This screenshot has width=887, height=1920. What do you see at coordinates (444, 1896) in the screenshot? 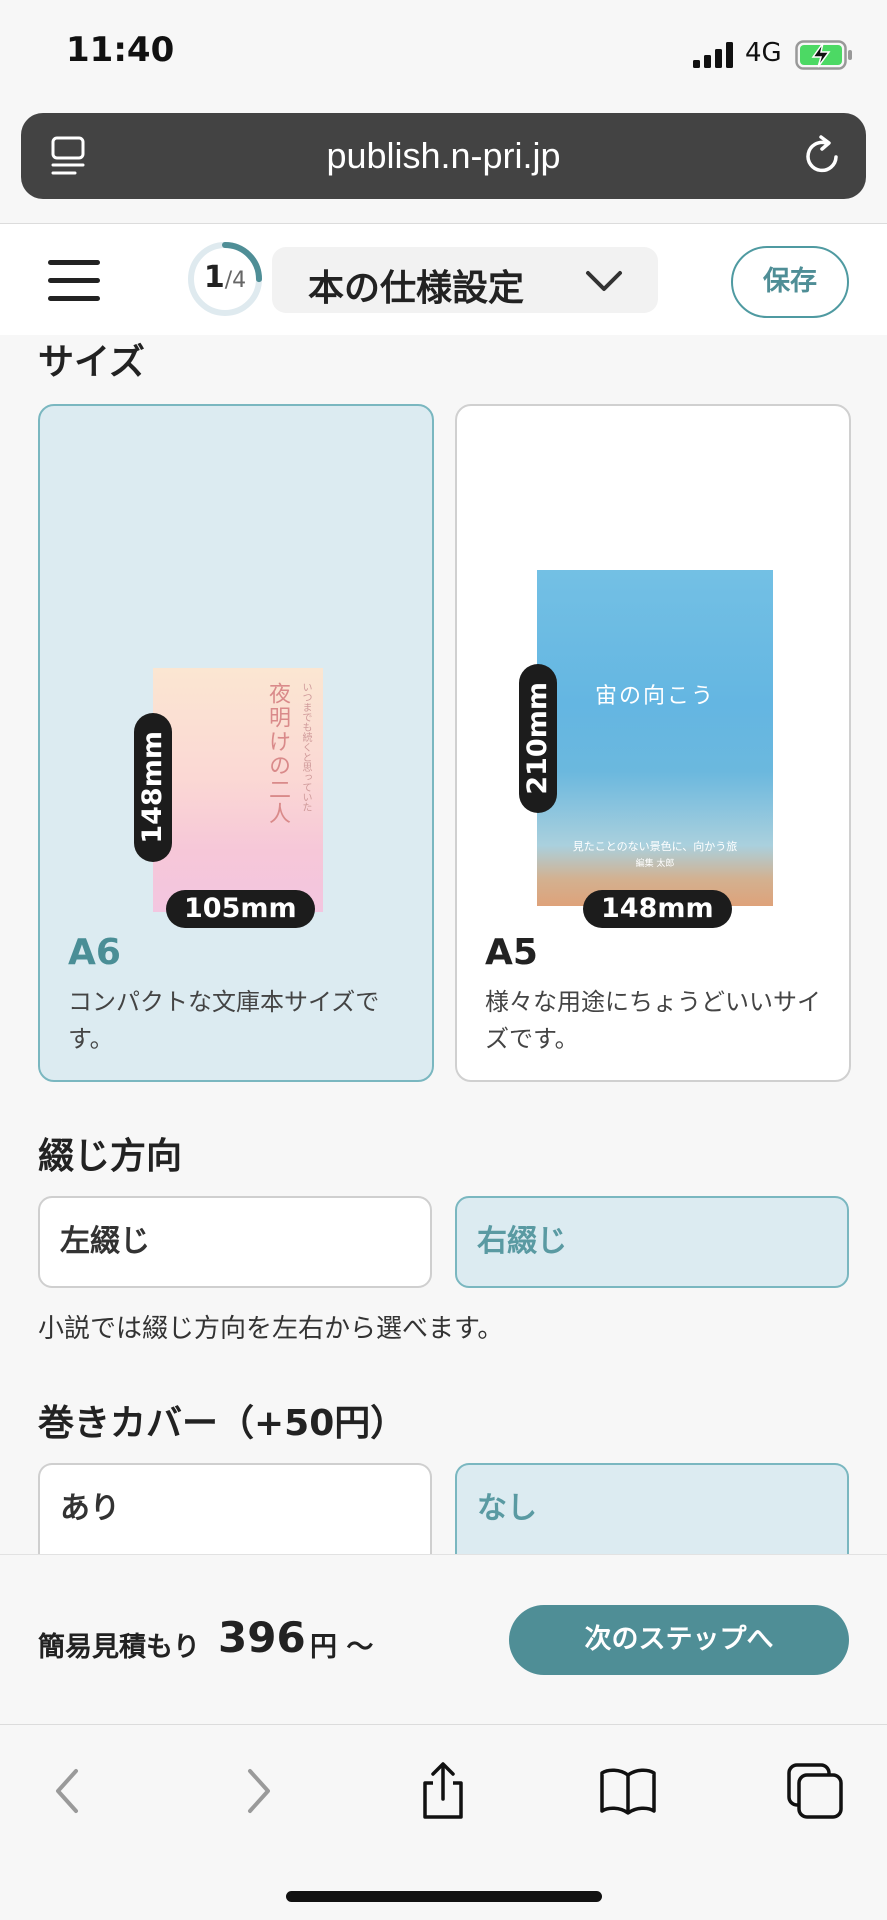
I see `home-indicator` at bounding box center [444, 1896].